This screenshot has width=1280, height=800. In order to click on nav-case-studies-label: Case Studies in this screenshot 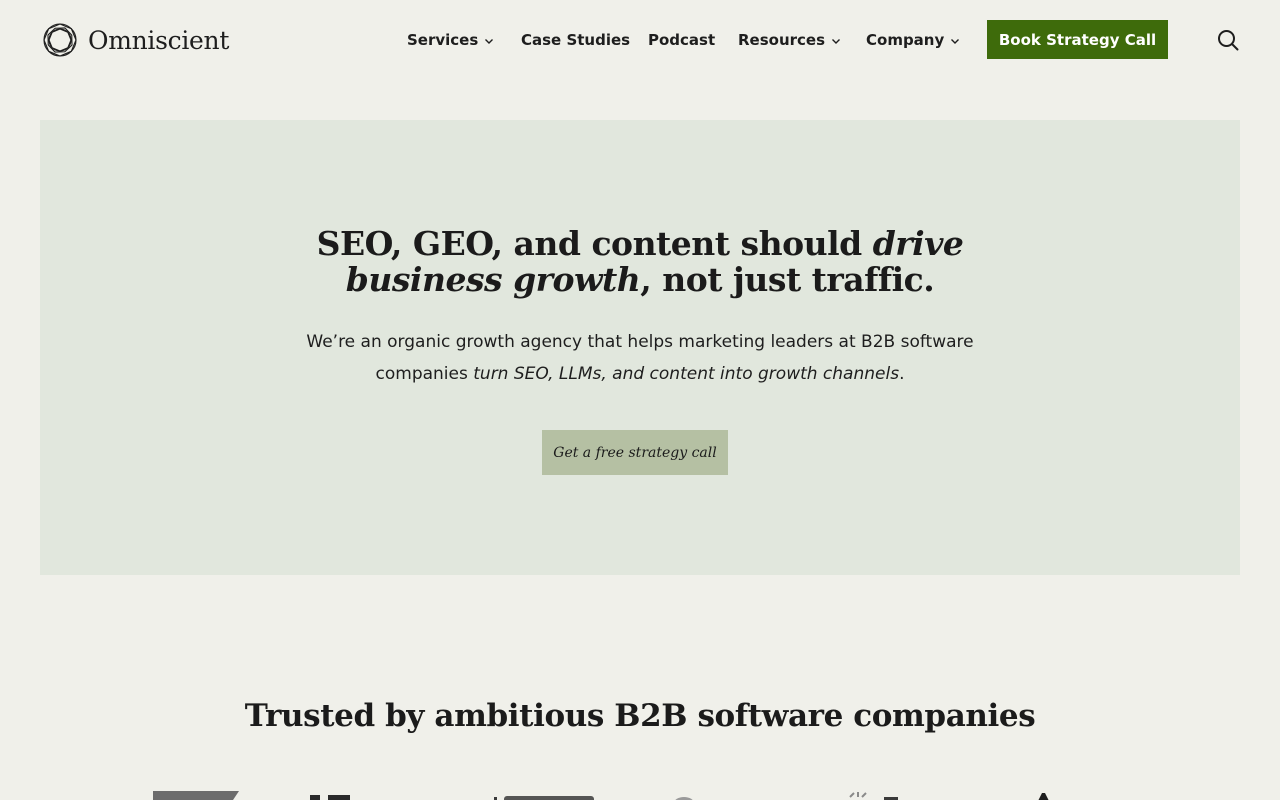, I will do `click(576, 40)`.